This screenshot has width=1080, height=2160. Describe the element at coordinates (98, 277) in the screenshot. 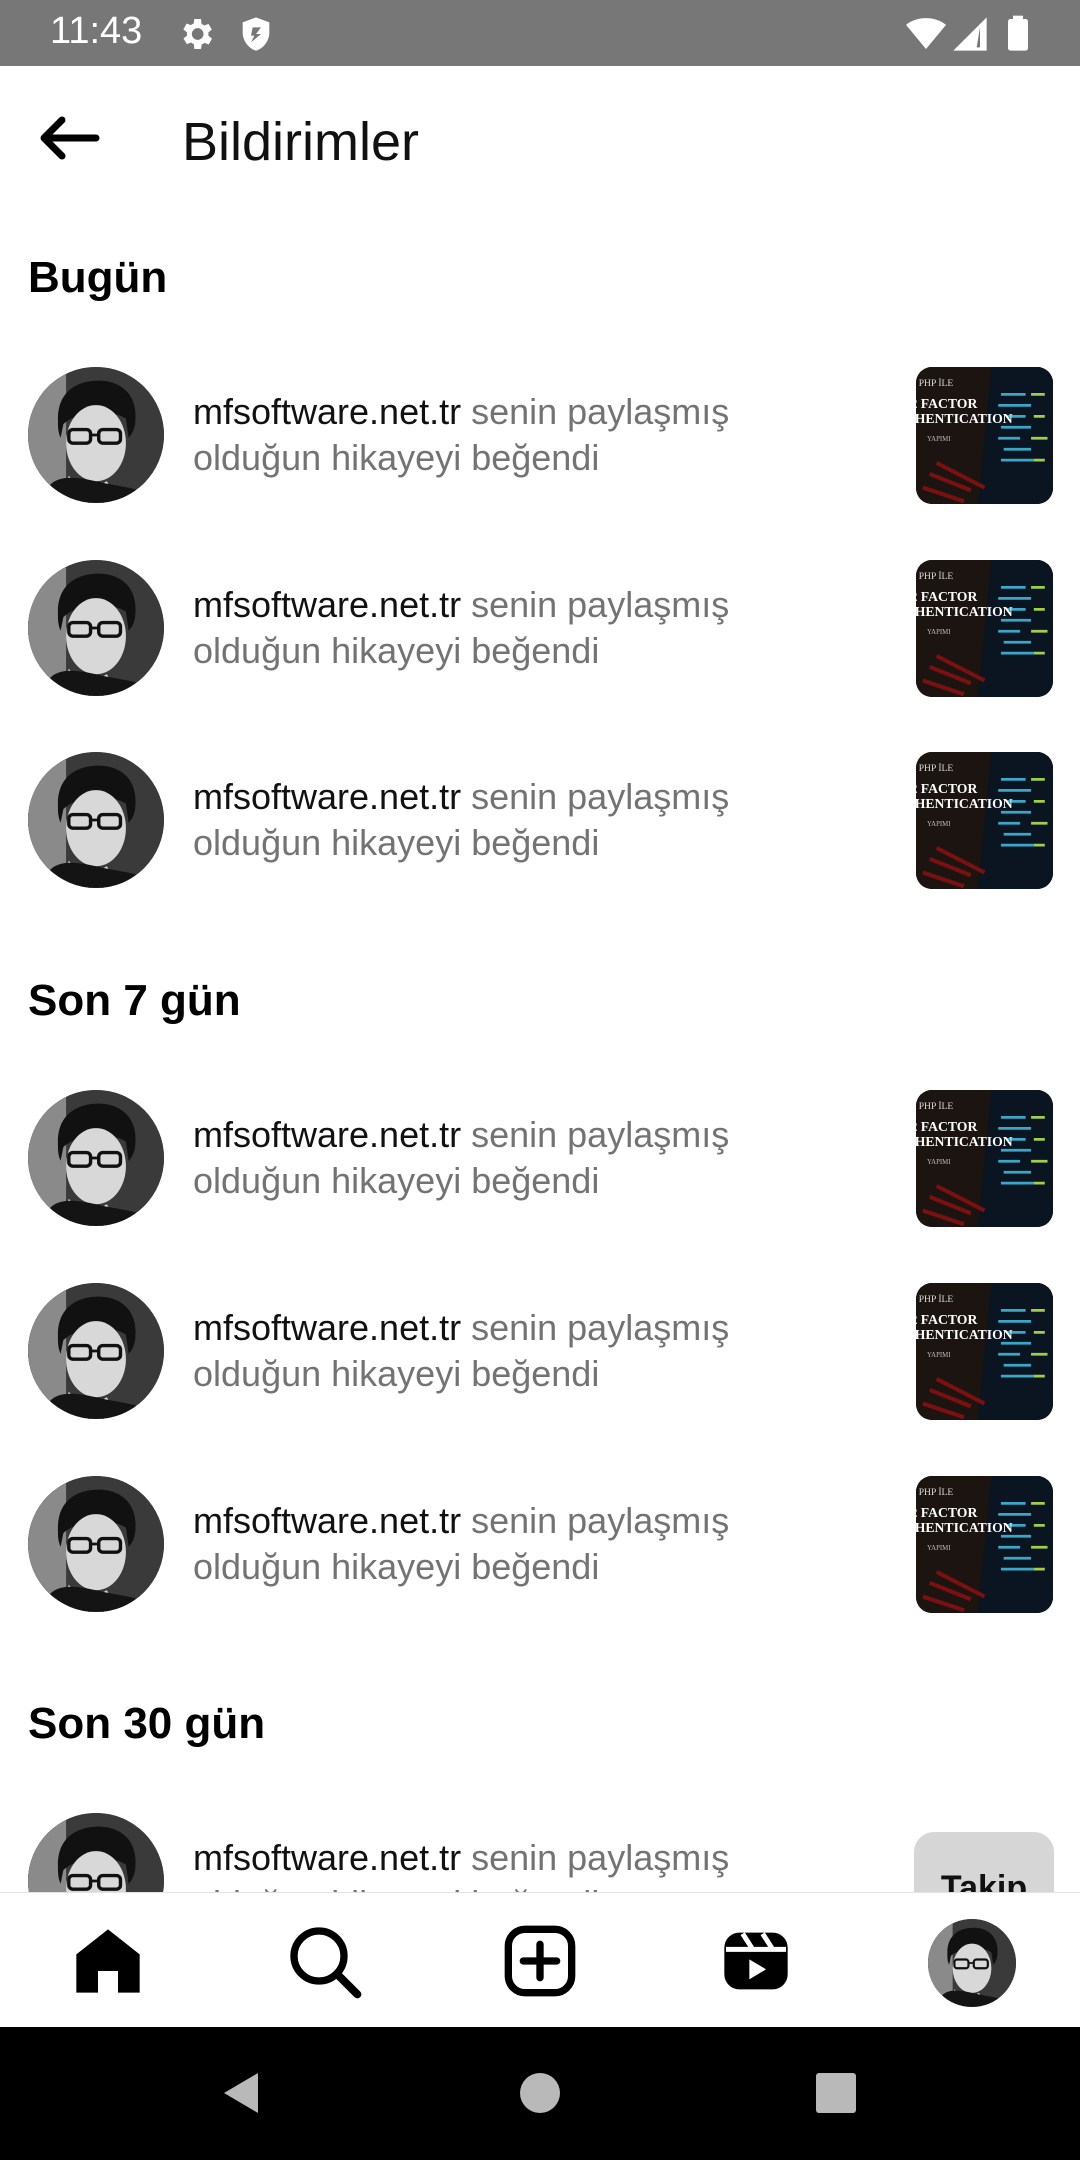

I see `section-title-today: Bugün` at that location.